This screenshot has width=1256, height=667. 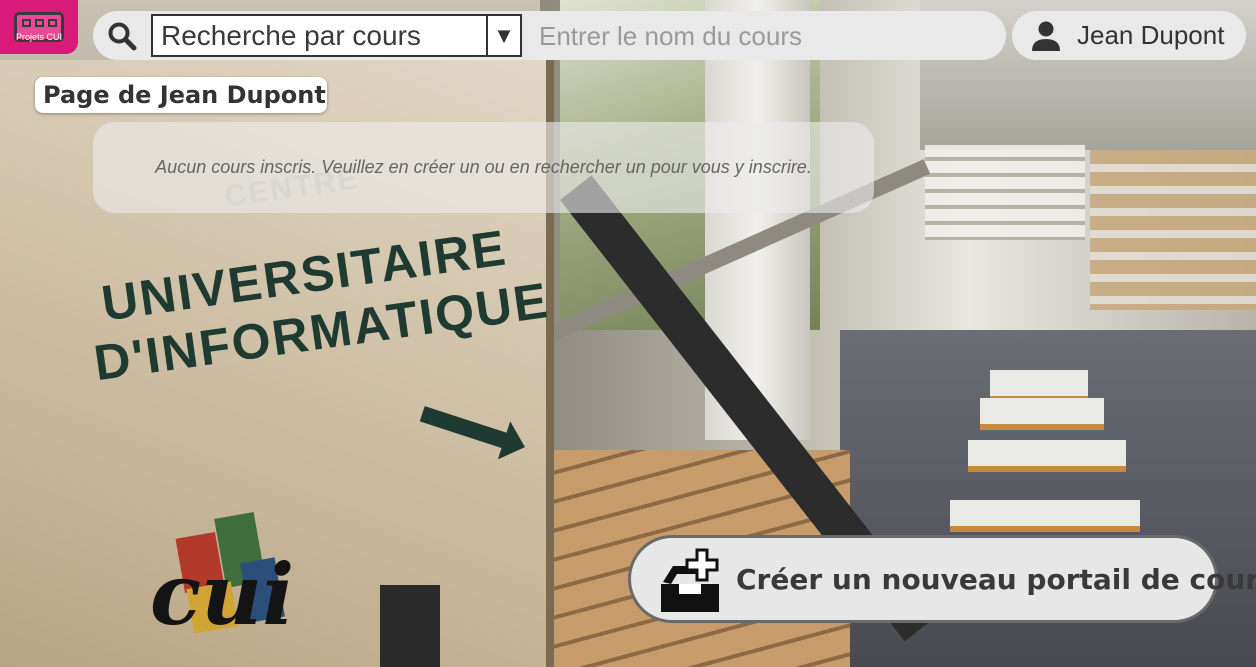 I want to click on search-mode-value: Recherche par cours, so click(x=291, y=35).